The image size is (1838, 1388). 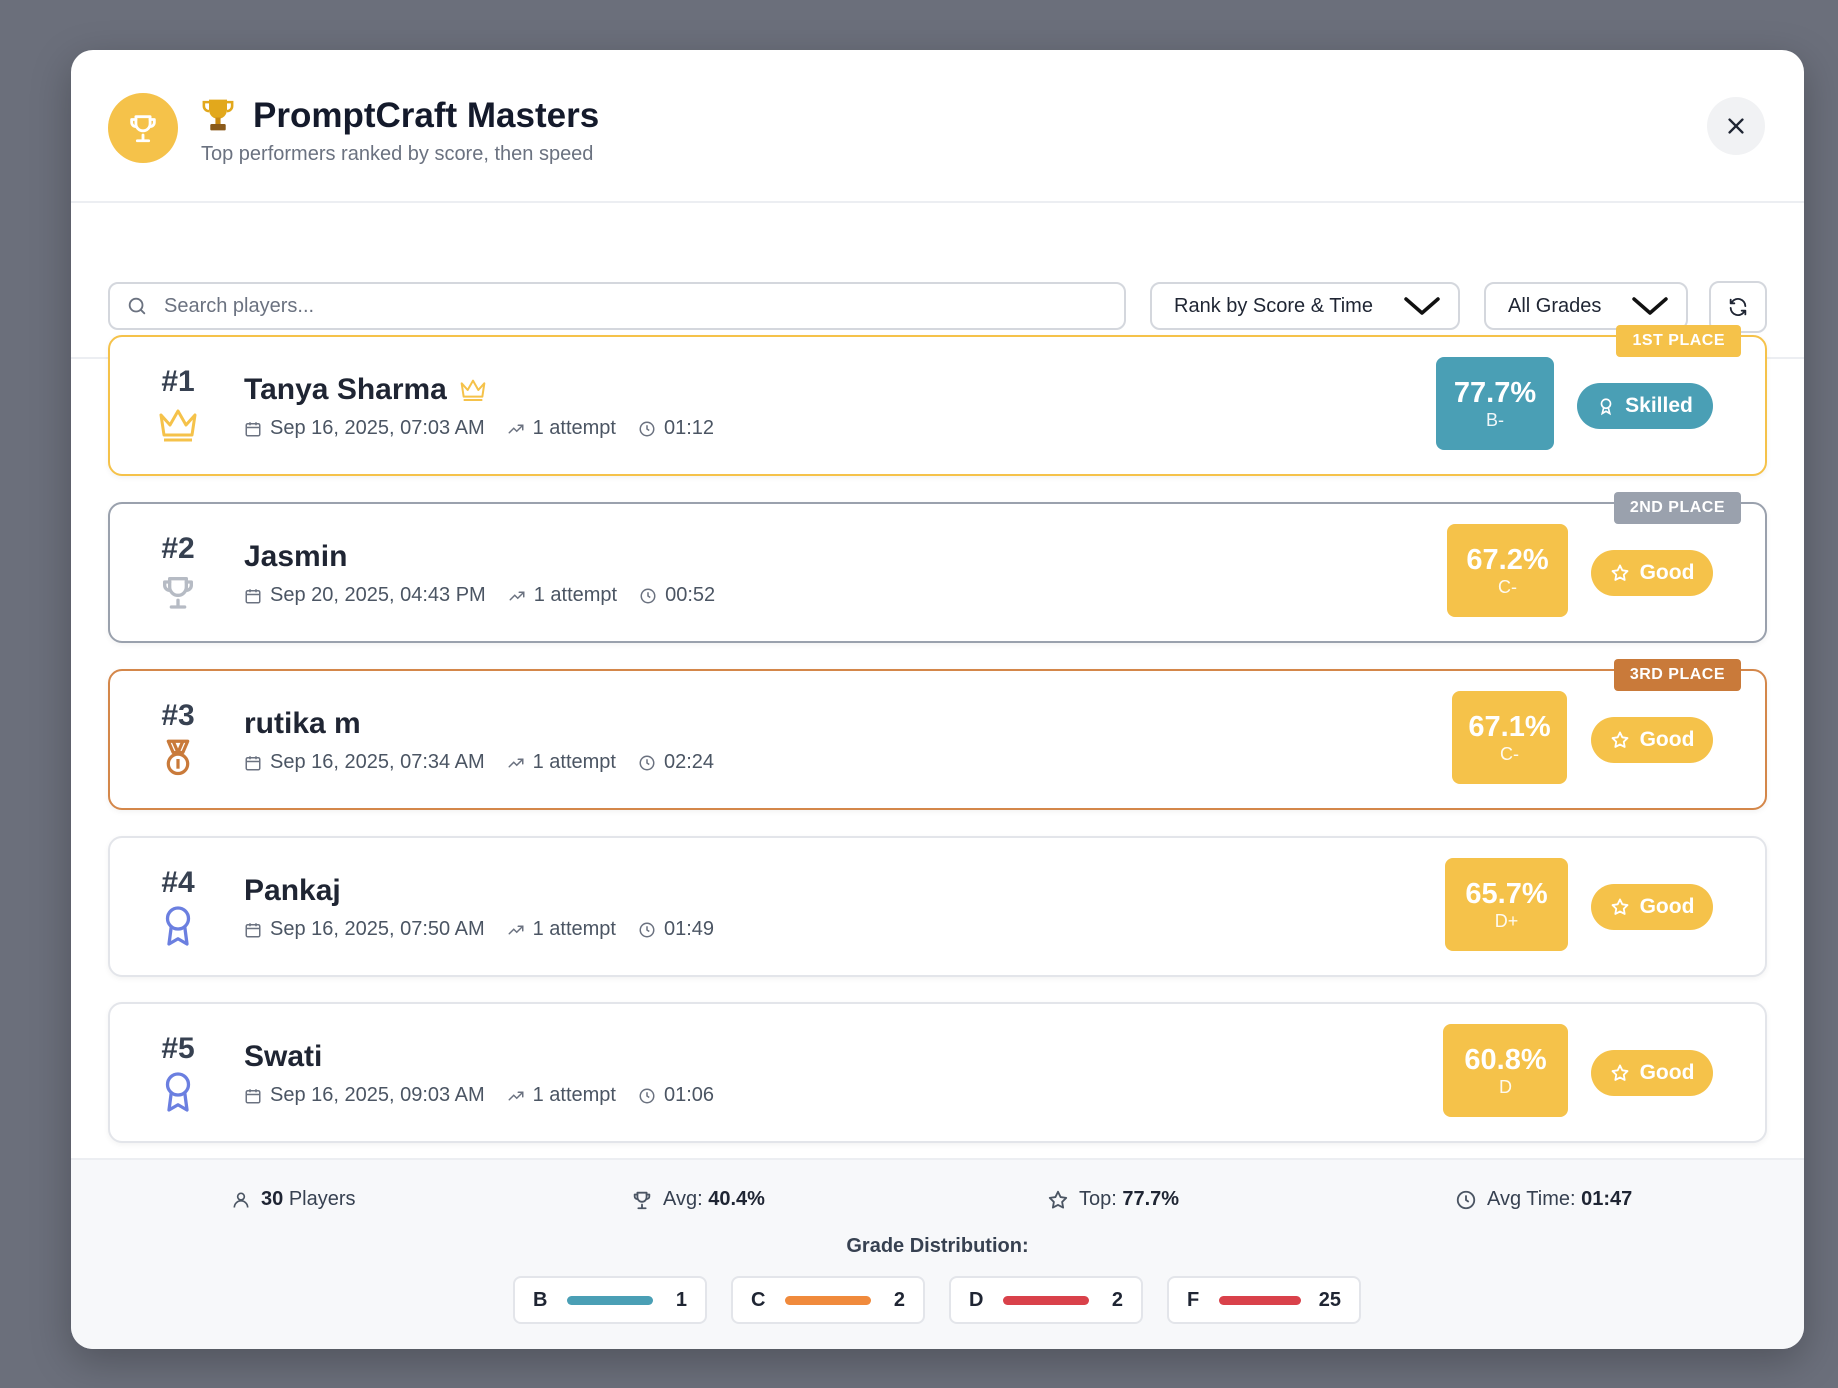 I want to click on grade-chip: C 2, so click(x=828, y=1300).